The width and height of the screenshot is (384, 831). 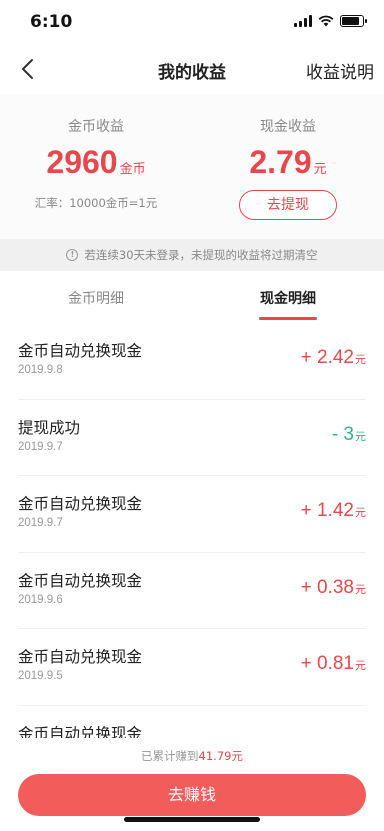 What do you see at coordinates (288, 318) in the screenshot?
I see `active-tab-indicator` at bounding box center [288, 318].